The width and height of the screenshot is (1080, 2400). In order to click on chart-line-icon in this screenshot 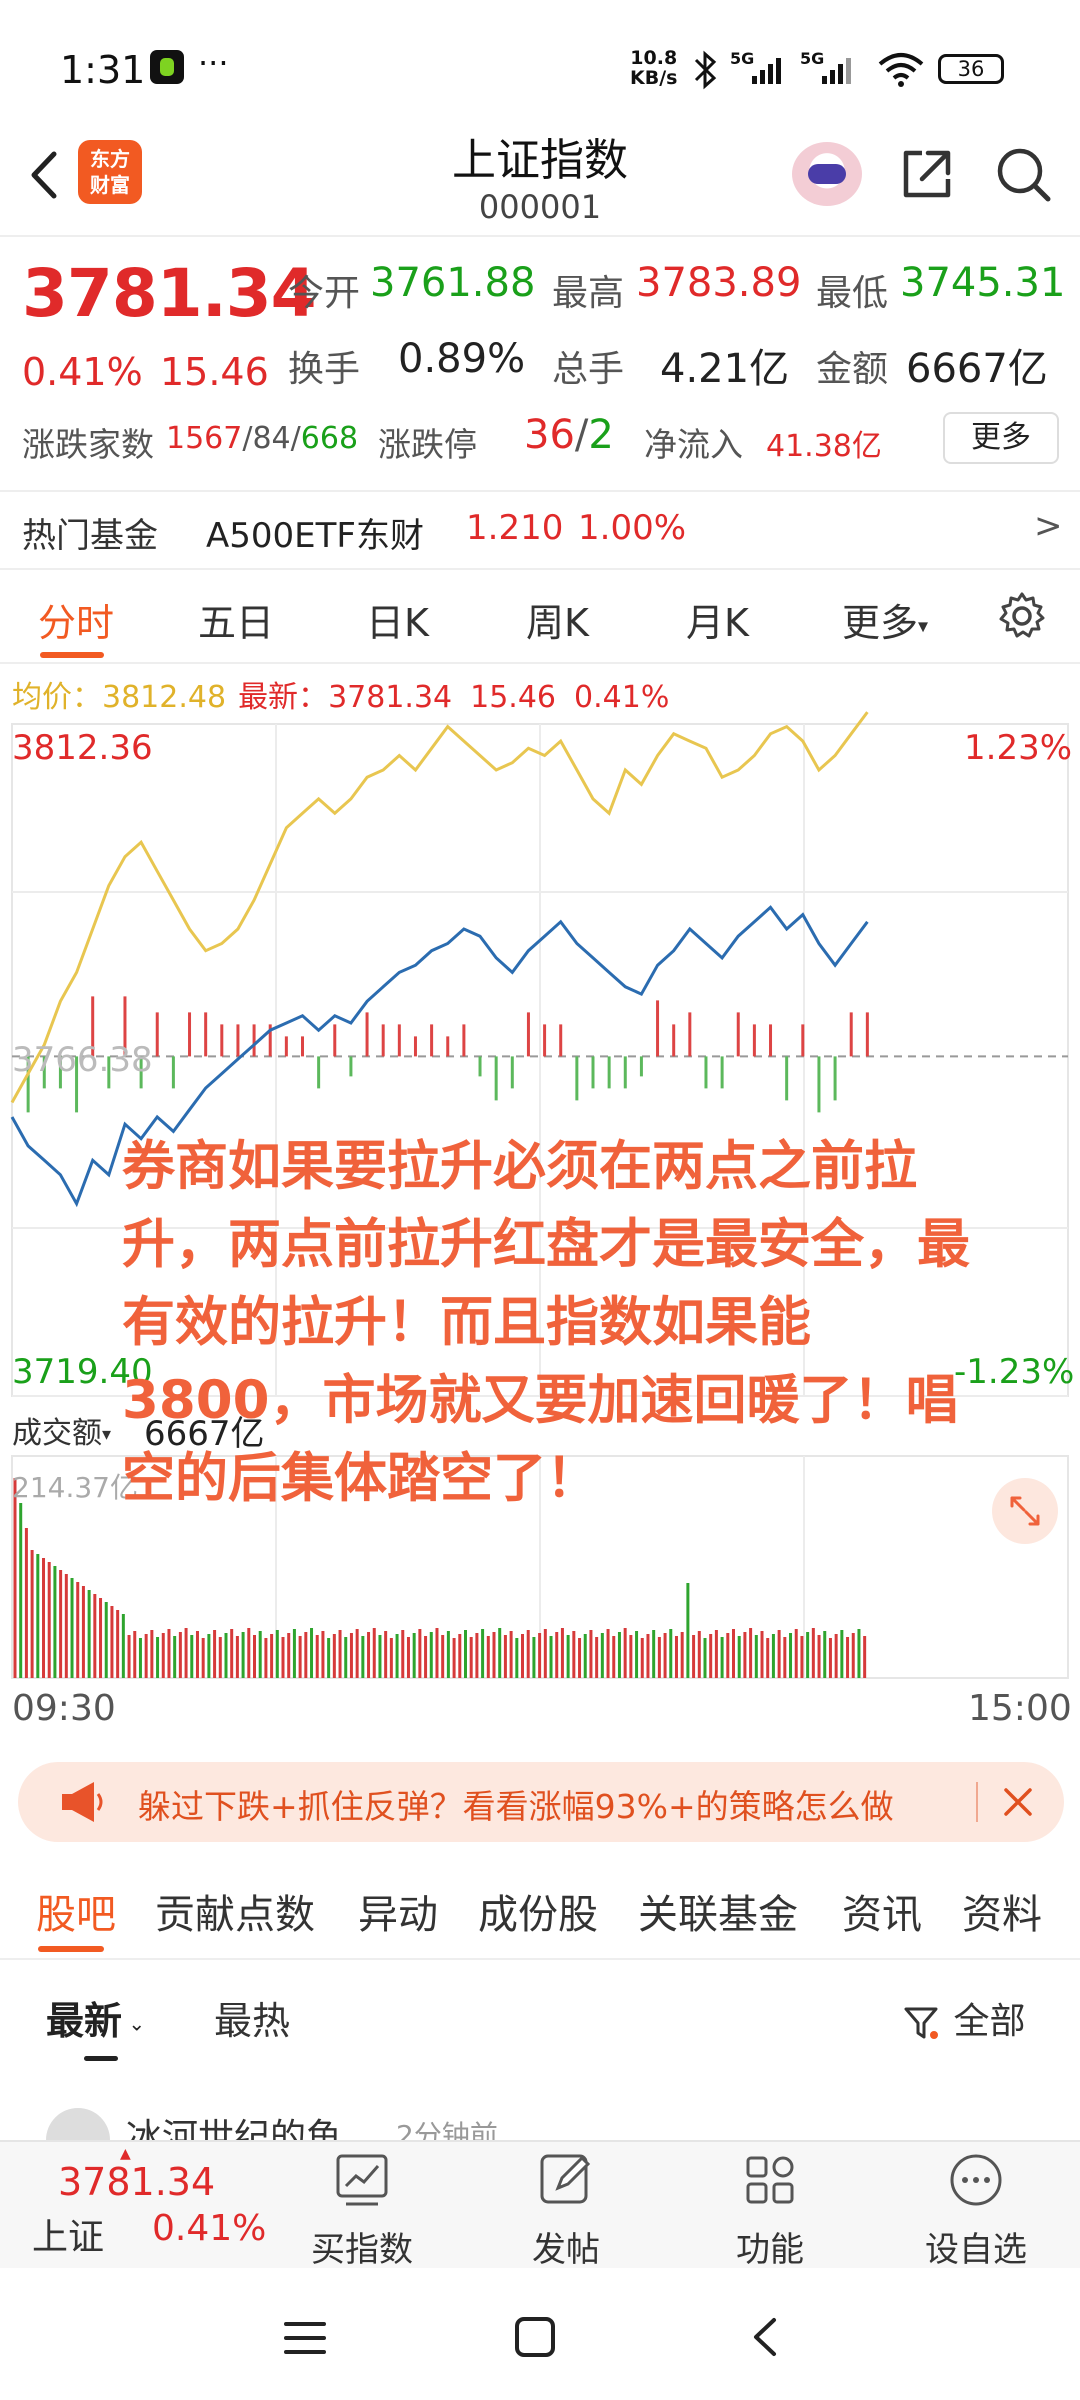, I will do `click(362, 2180)`.